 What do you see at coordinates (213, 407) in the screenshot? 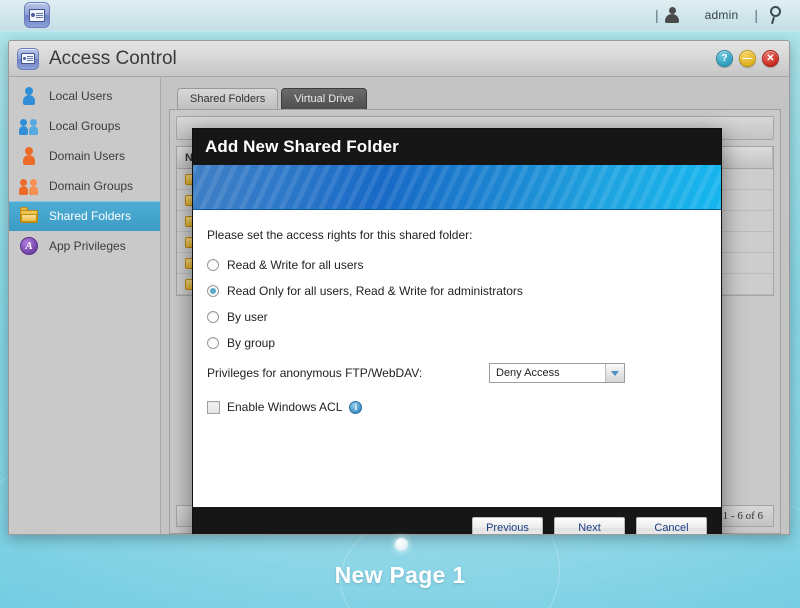
I see `enable-windows-acl-checkbox` at bounding box center [213, 407].